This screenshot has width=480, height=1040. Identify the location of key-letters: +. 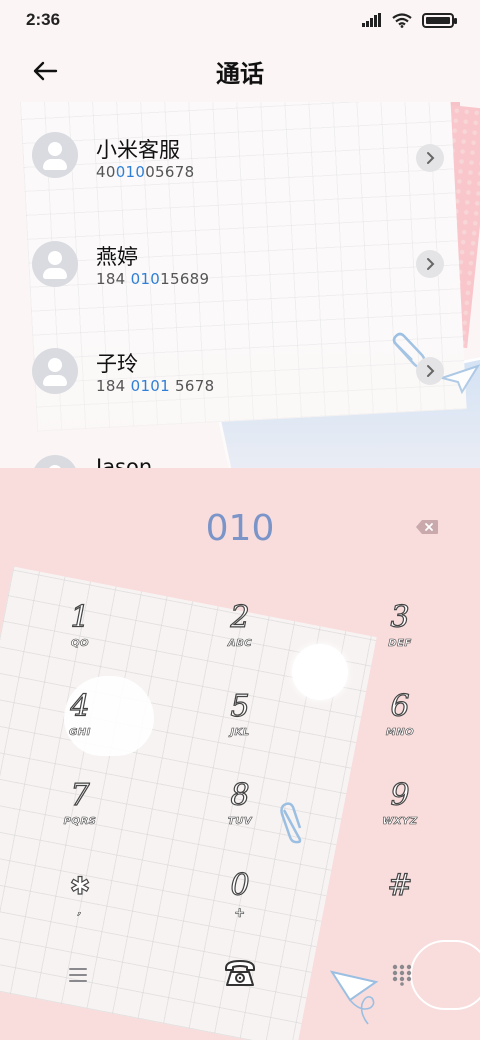
(240, 914).